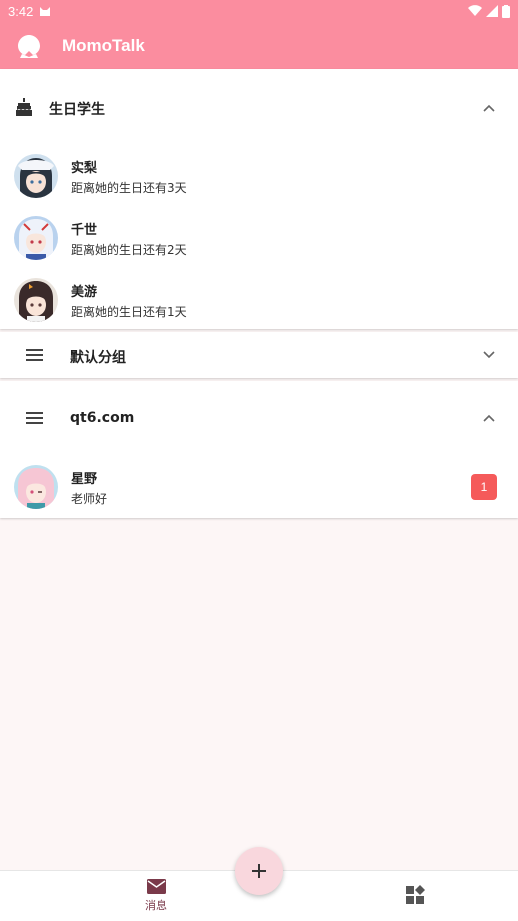  I want to click on wifi-icon, so click(475, 11).